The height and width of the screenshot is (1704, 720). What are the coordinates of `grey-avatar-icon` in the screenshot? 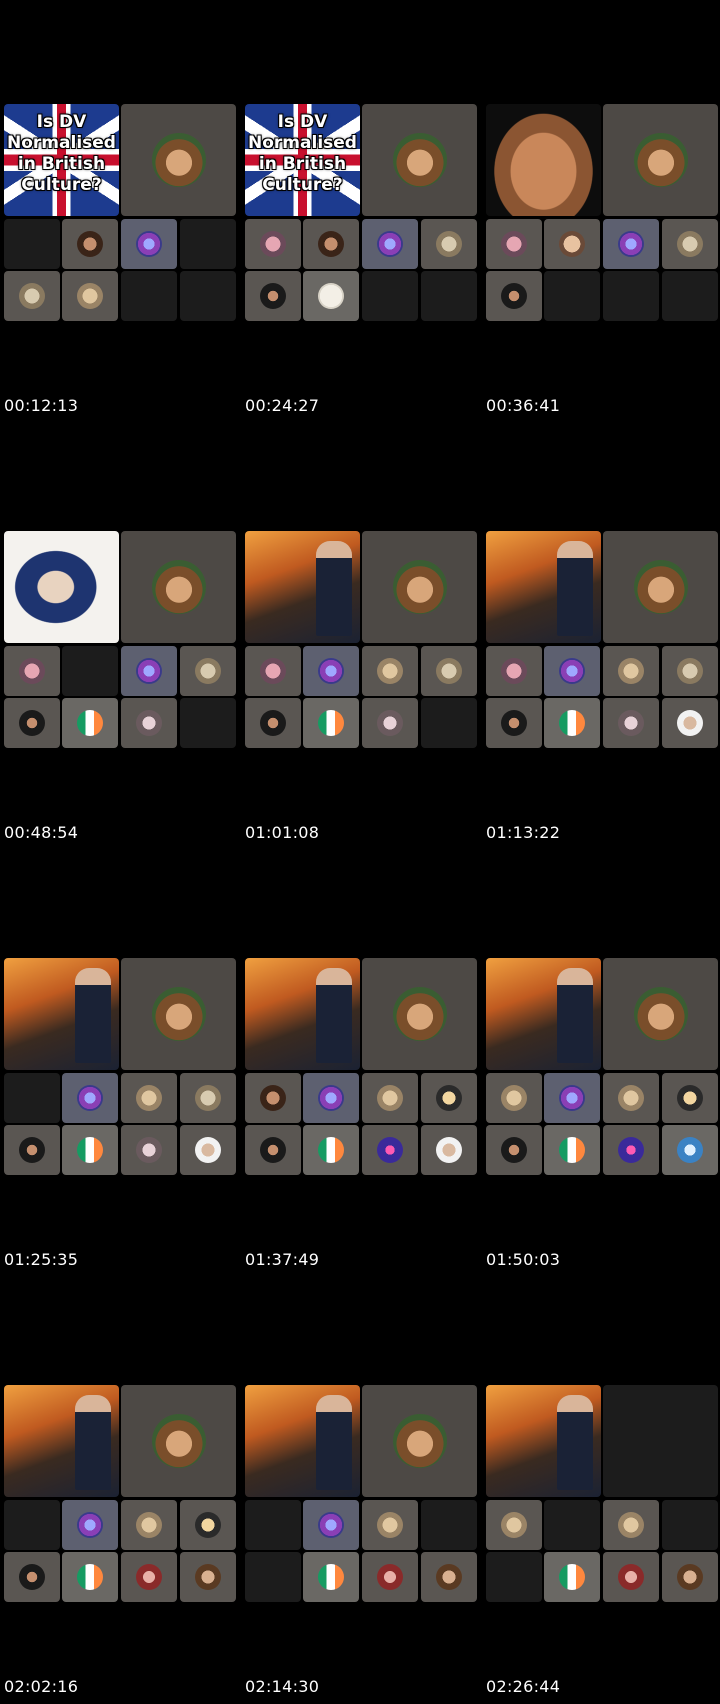 It's located at (149, 1150).